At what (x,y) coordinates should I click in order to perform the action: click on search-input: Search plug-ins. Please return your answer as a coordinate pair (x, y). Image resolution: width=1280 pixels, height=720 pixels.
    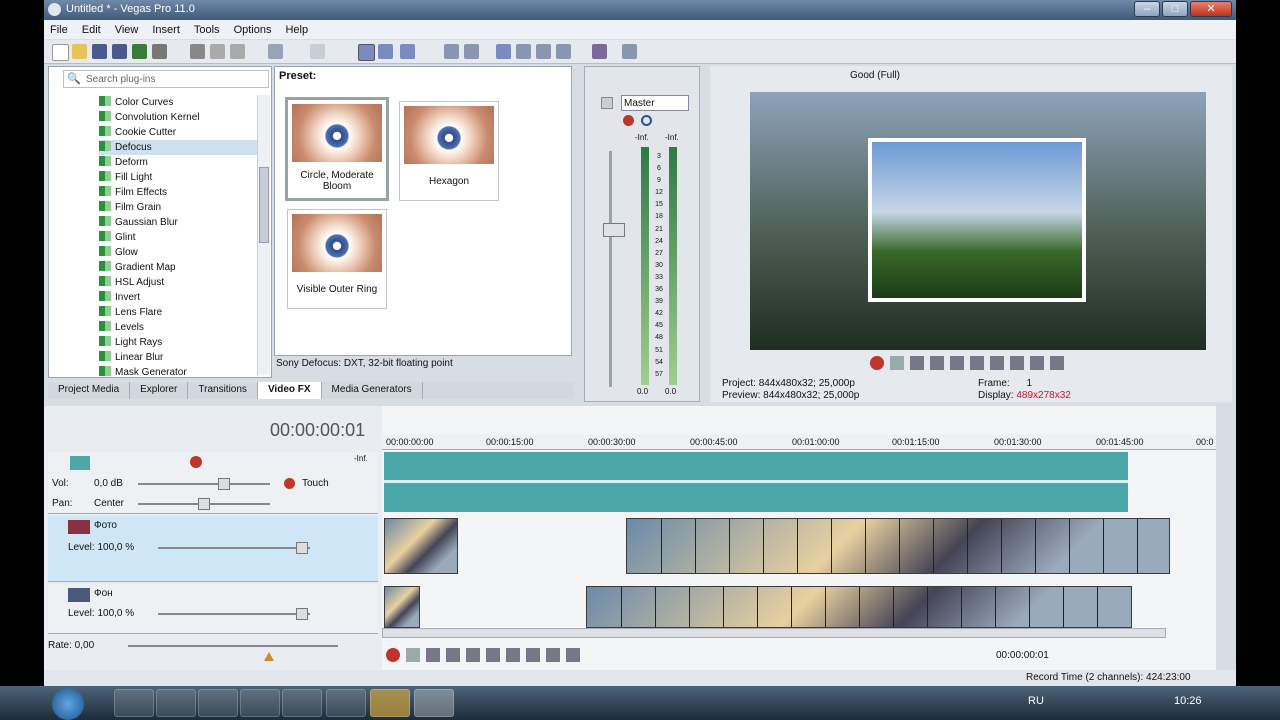
    Looking at the image, I should click on (120, 79).